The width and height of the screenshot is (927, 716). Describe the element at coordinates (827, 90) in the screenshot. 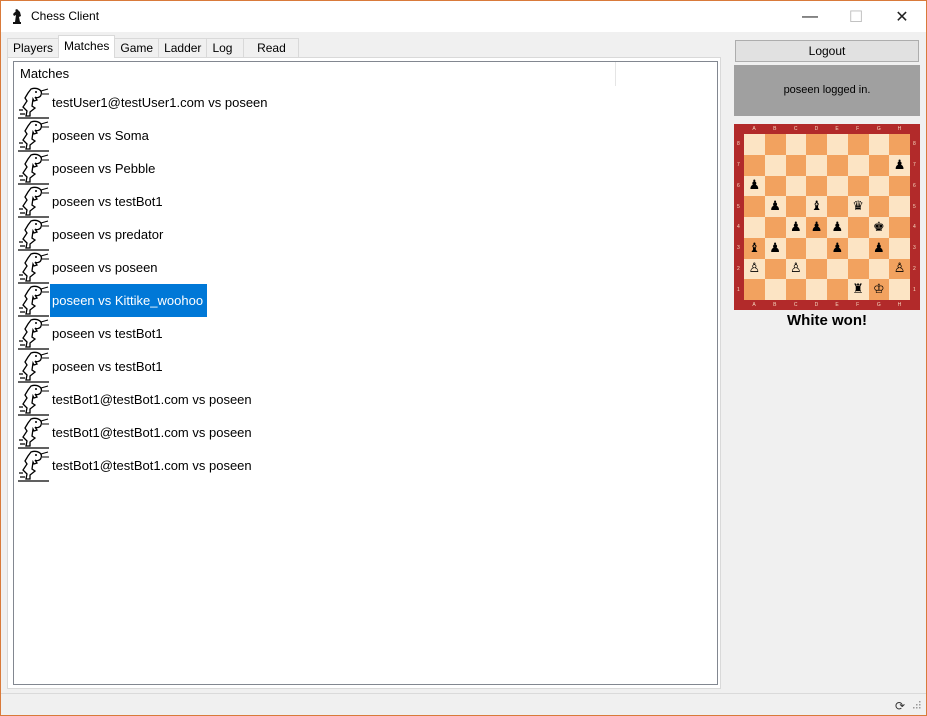

I see `login-status: poseen logged in.` at that location.